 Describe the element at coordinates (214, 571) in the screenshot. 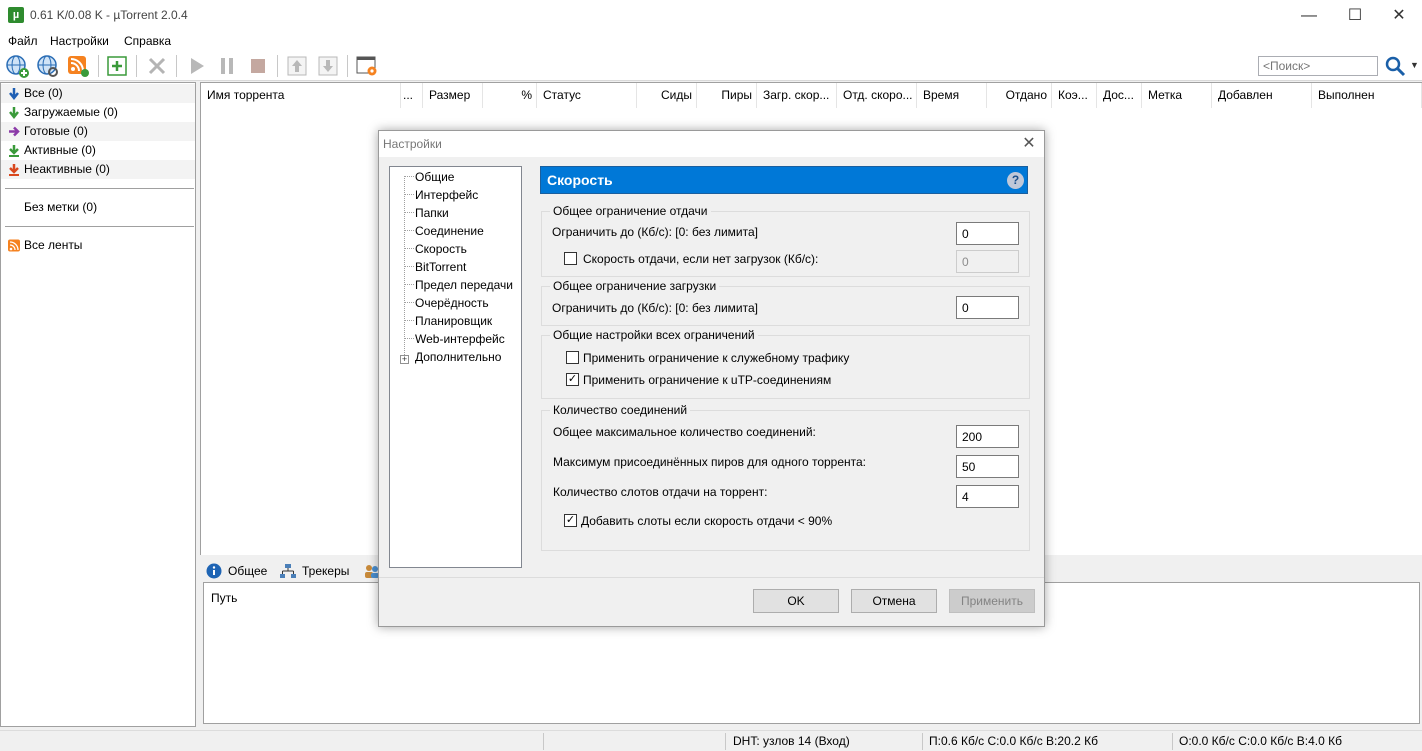

I see `info-icon` at that location.